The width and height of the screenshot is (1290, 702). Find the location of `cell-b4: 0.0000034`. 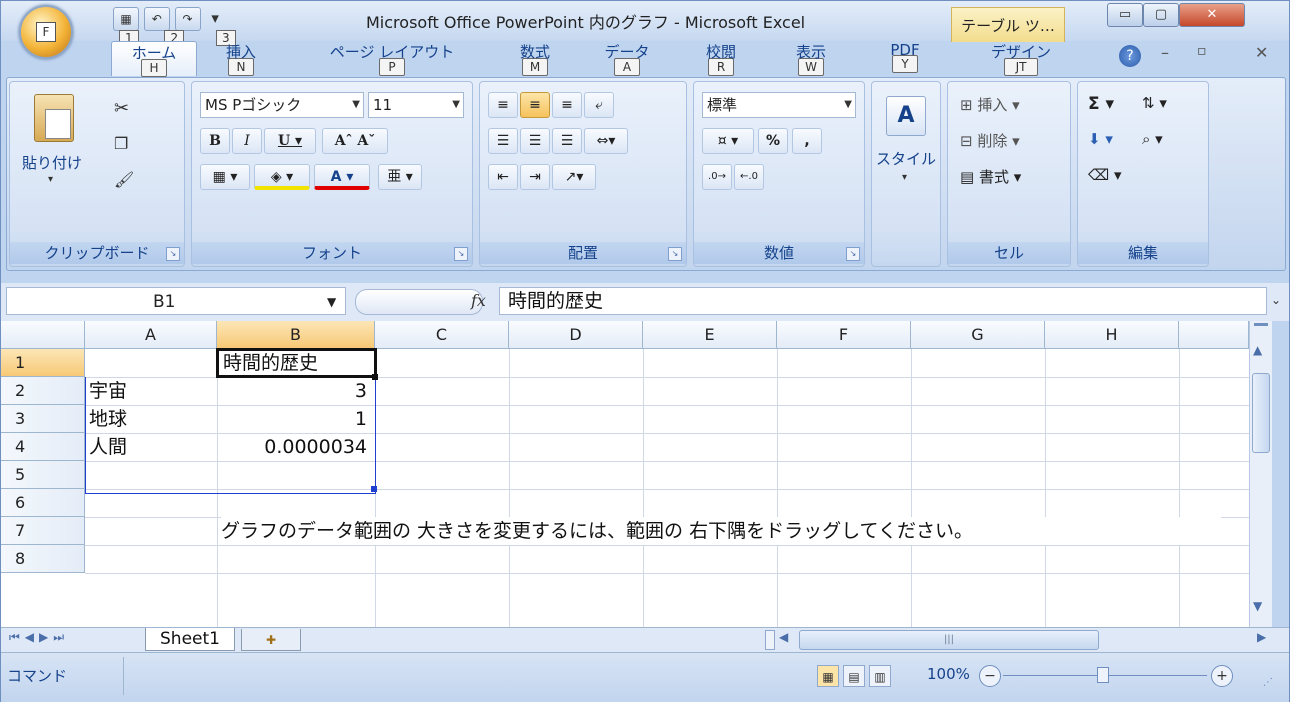

cell-b4: 0.0000034 is located at coordinates (296, 447).